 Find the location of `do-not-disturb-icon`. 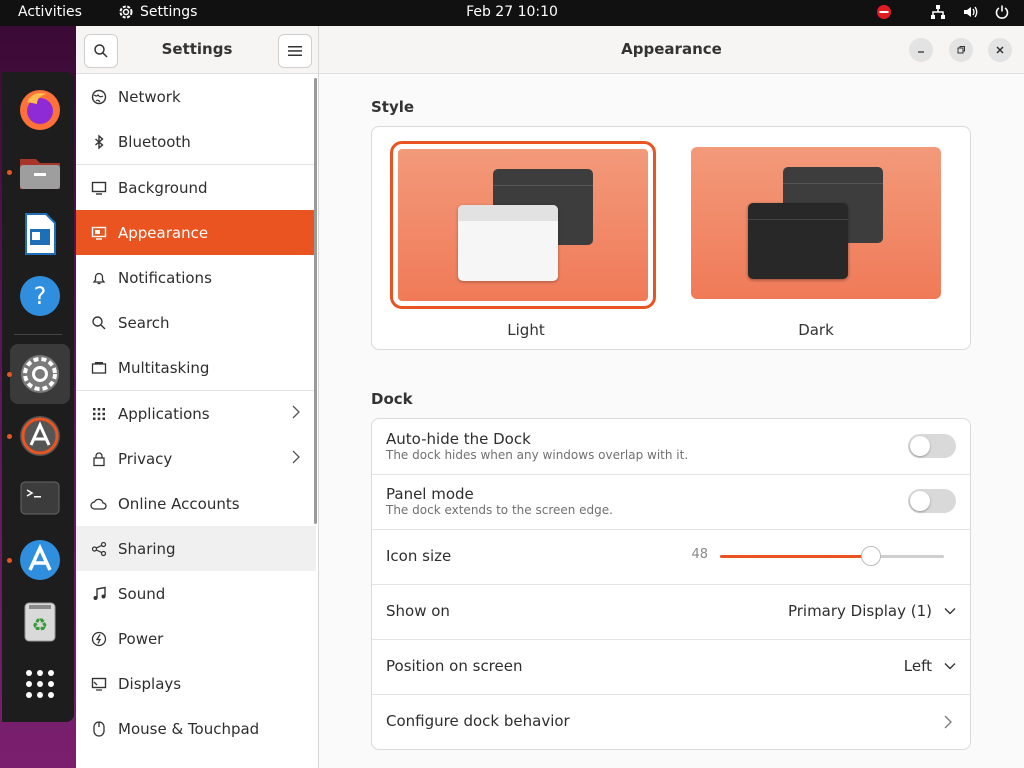

do-not-disturb-icon is located at coordinates (884, 12).